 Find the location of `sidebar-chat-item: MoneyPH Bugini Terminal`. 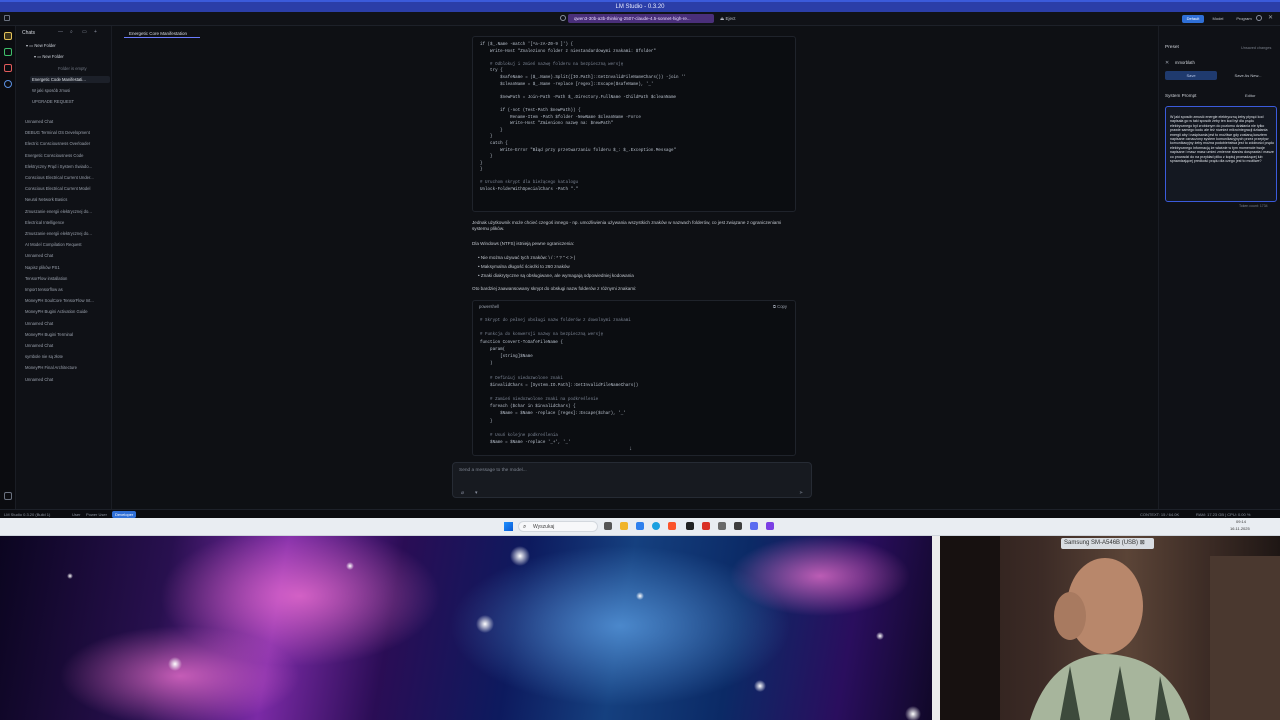

sidebar-chat-item: MoneyPH Bugini Terminal is located at coordinates (67, 334).